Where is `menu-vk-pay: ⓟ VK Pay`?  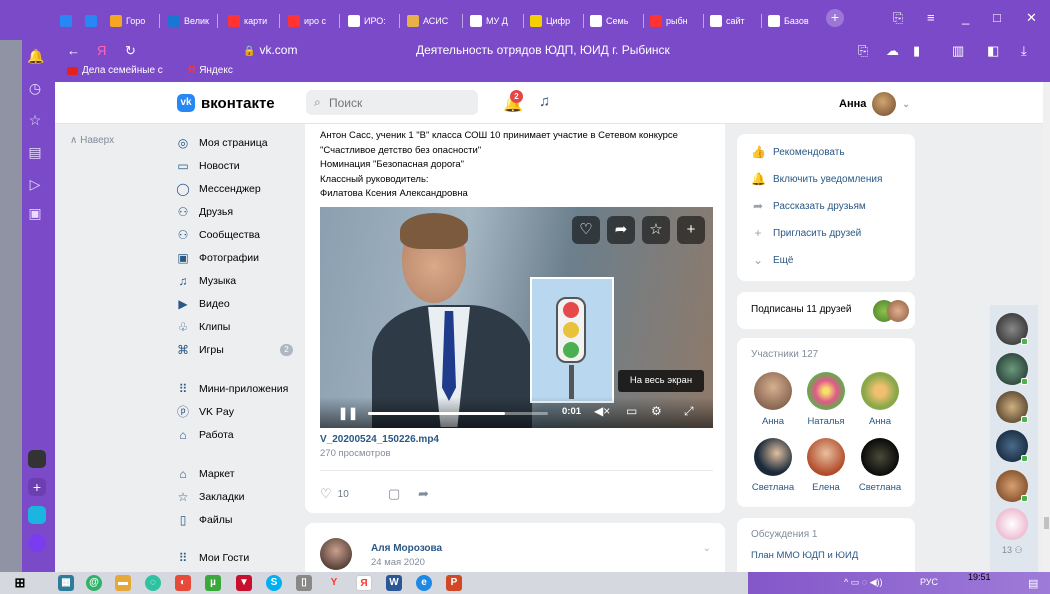 menu-vk-pay: ⓟ VK Pay is located at coordinates (205, 412).